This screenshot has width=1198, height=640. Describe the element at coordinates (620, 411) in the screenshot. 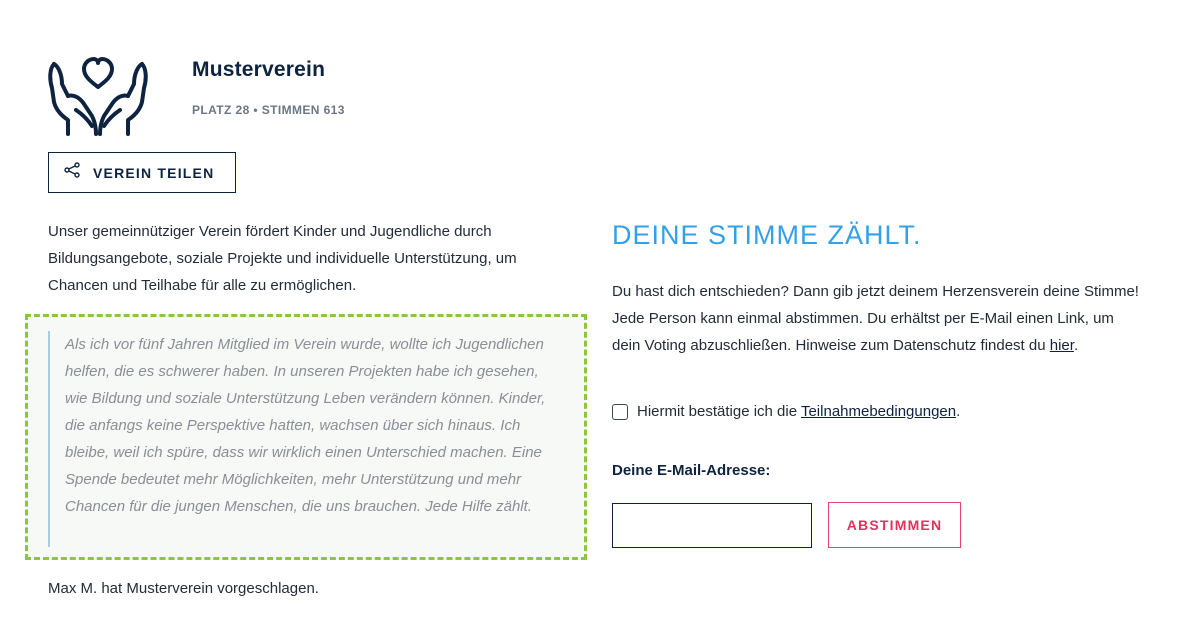

I see `terms-checkbox` at that location.